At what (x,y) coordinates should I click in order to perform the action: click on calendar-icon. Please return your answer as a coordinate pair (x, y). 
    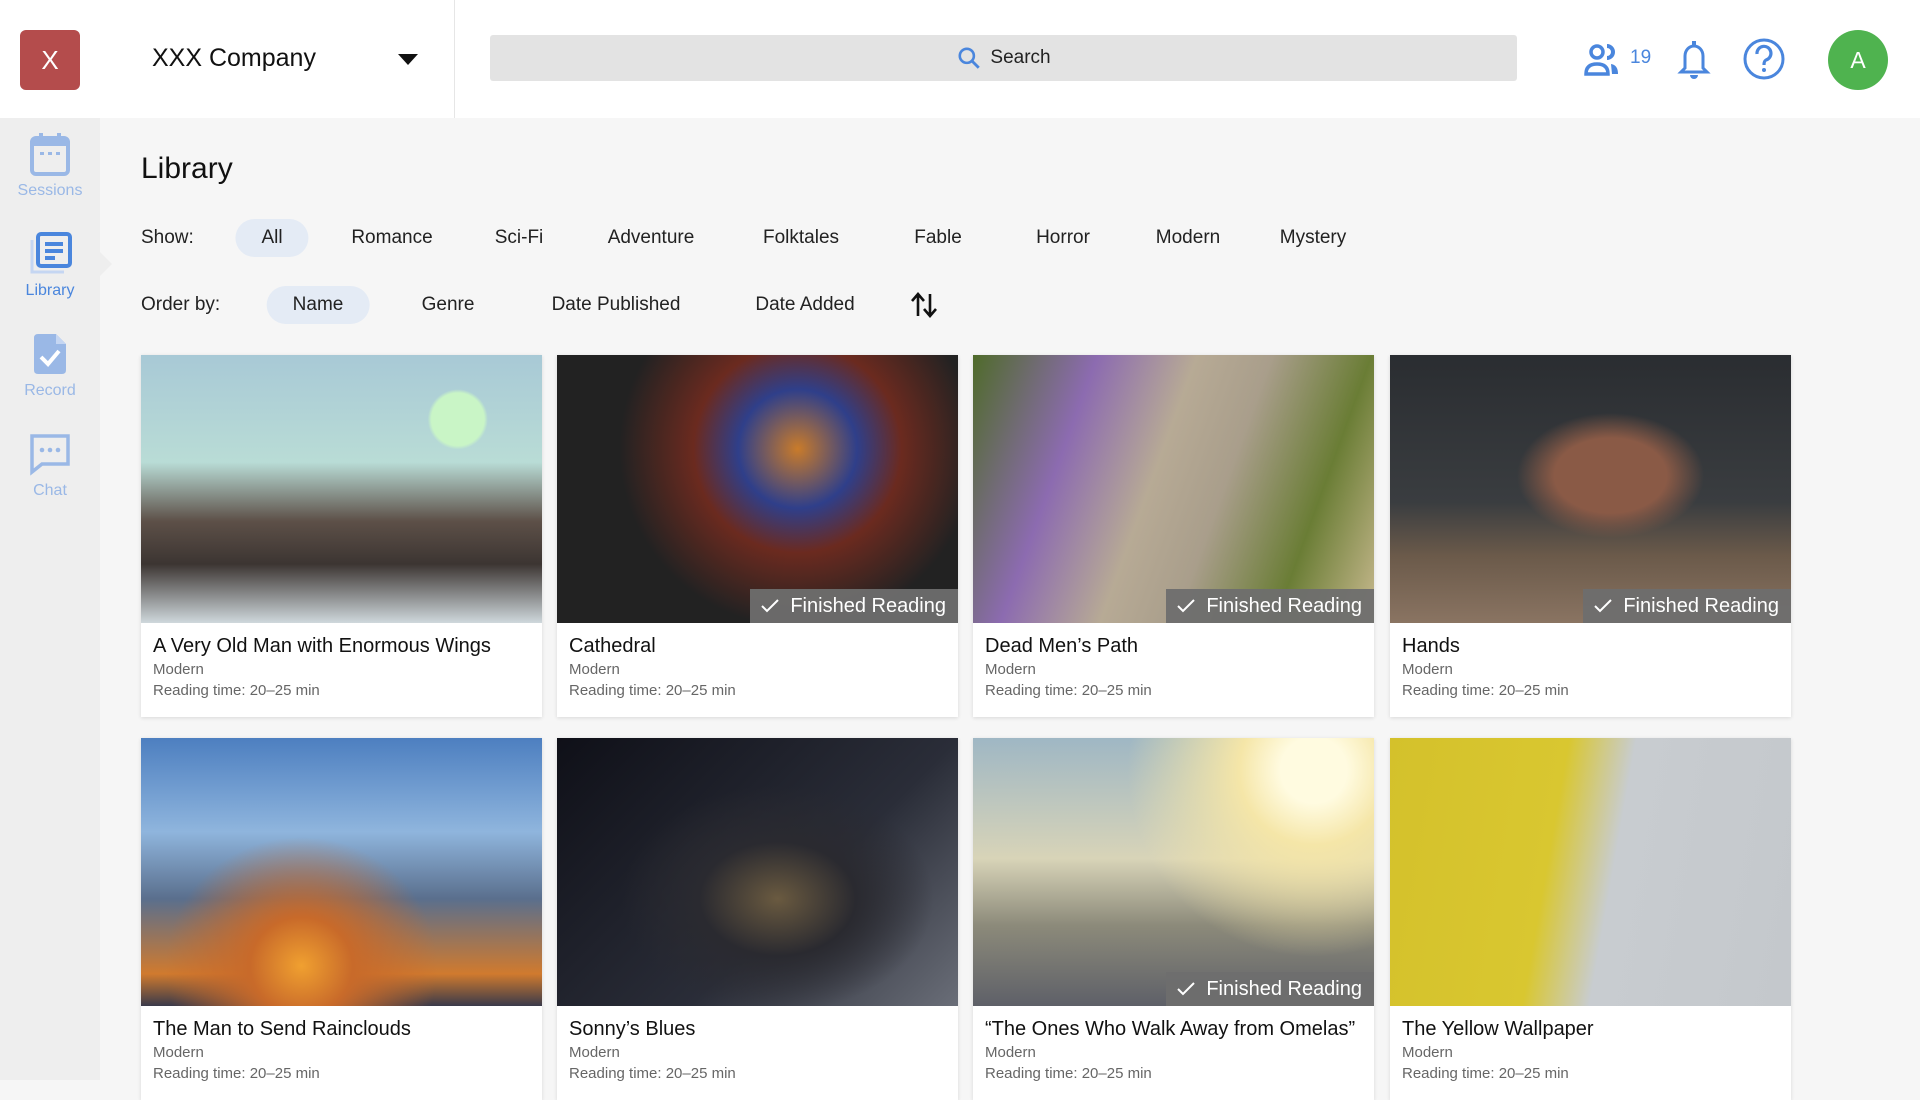
    Looking at the image, I should click on (50, 154).